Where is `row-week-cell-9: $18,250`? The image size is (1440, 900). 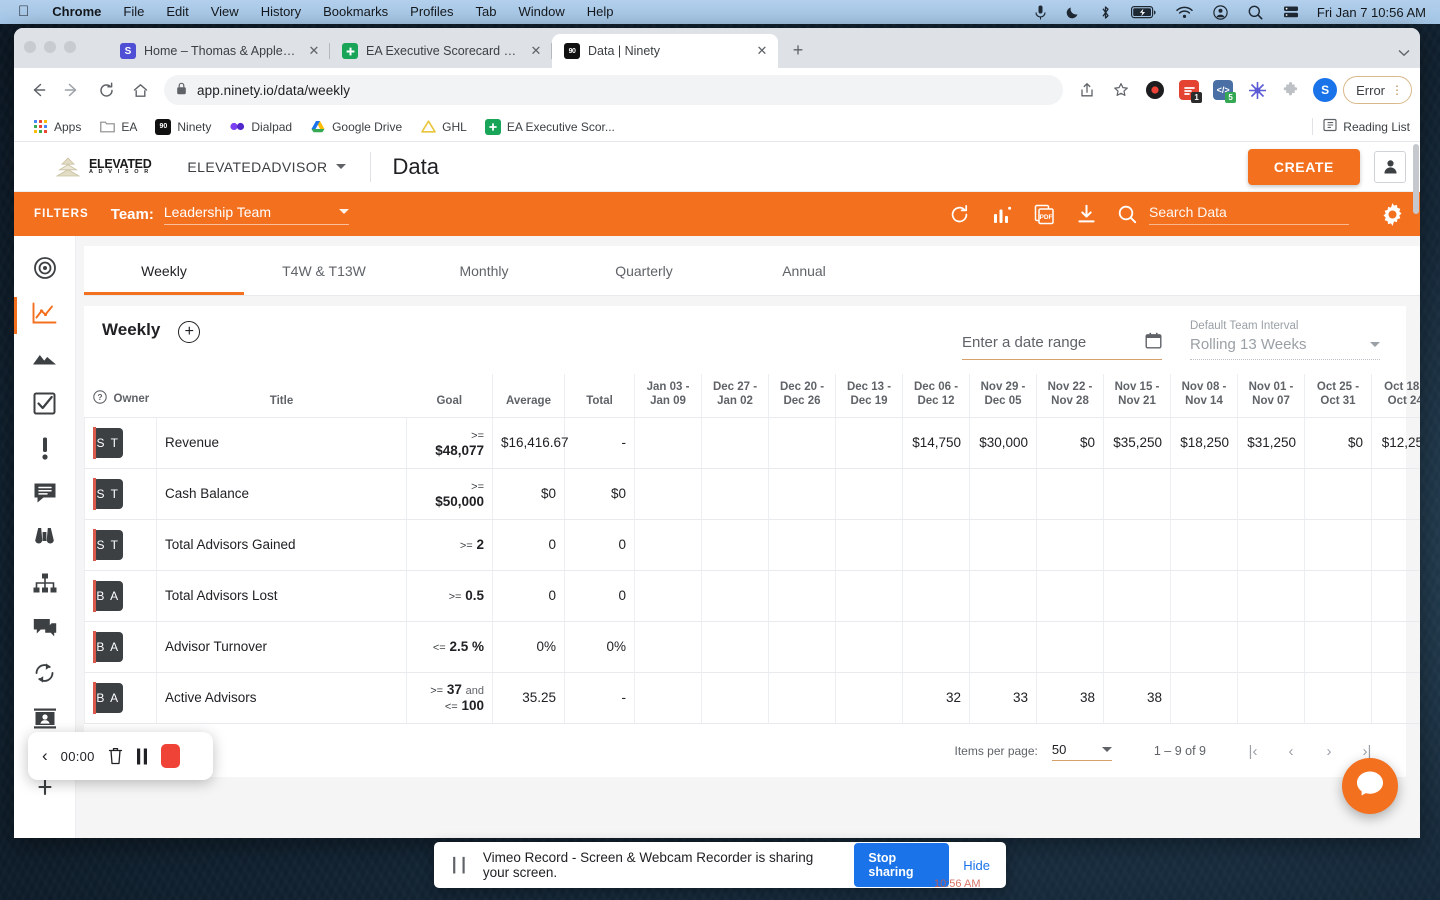
row-week-cell-9: $18,250 is located at coordinates (1204, 443).